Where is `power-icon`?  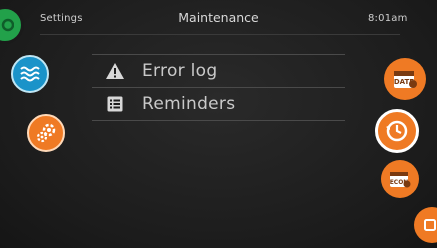
power-icon is located at coordinates (7, 25).